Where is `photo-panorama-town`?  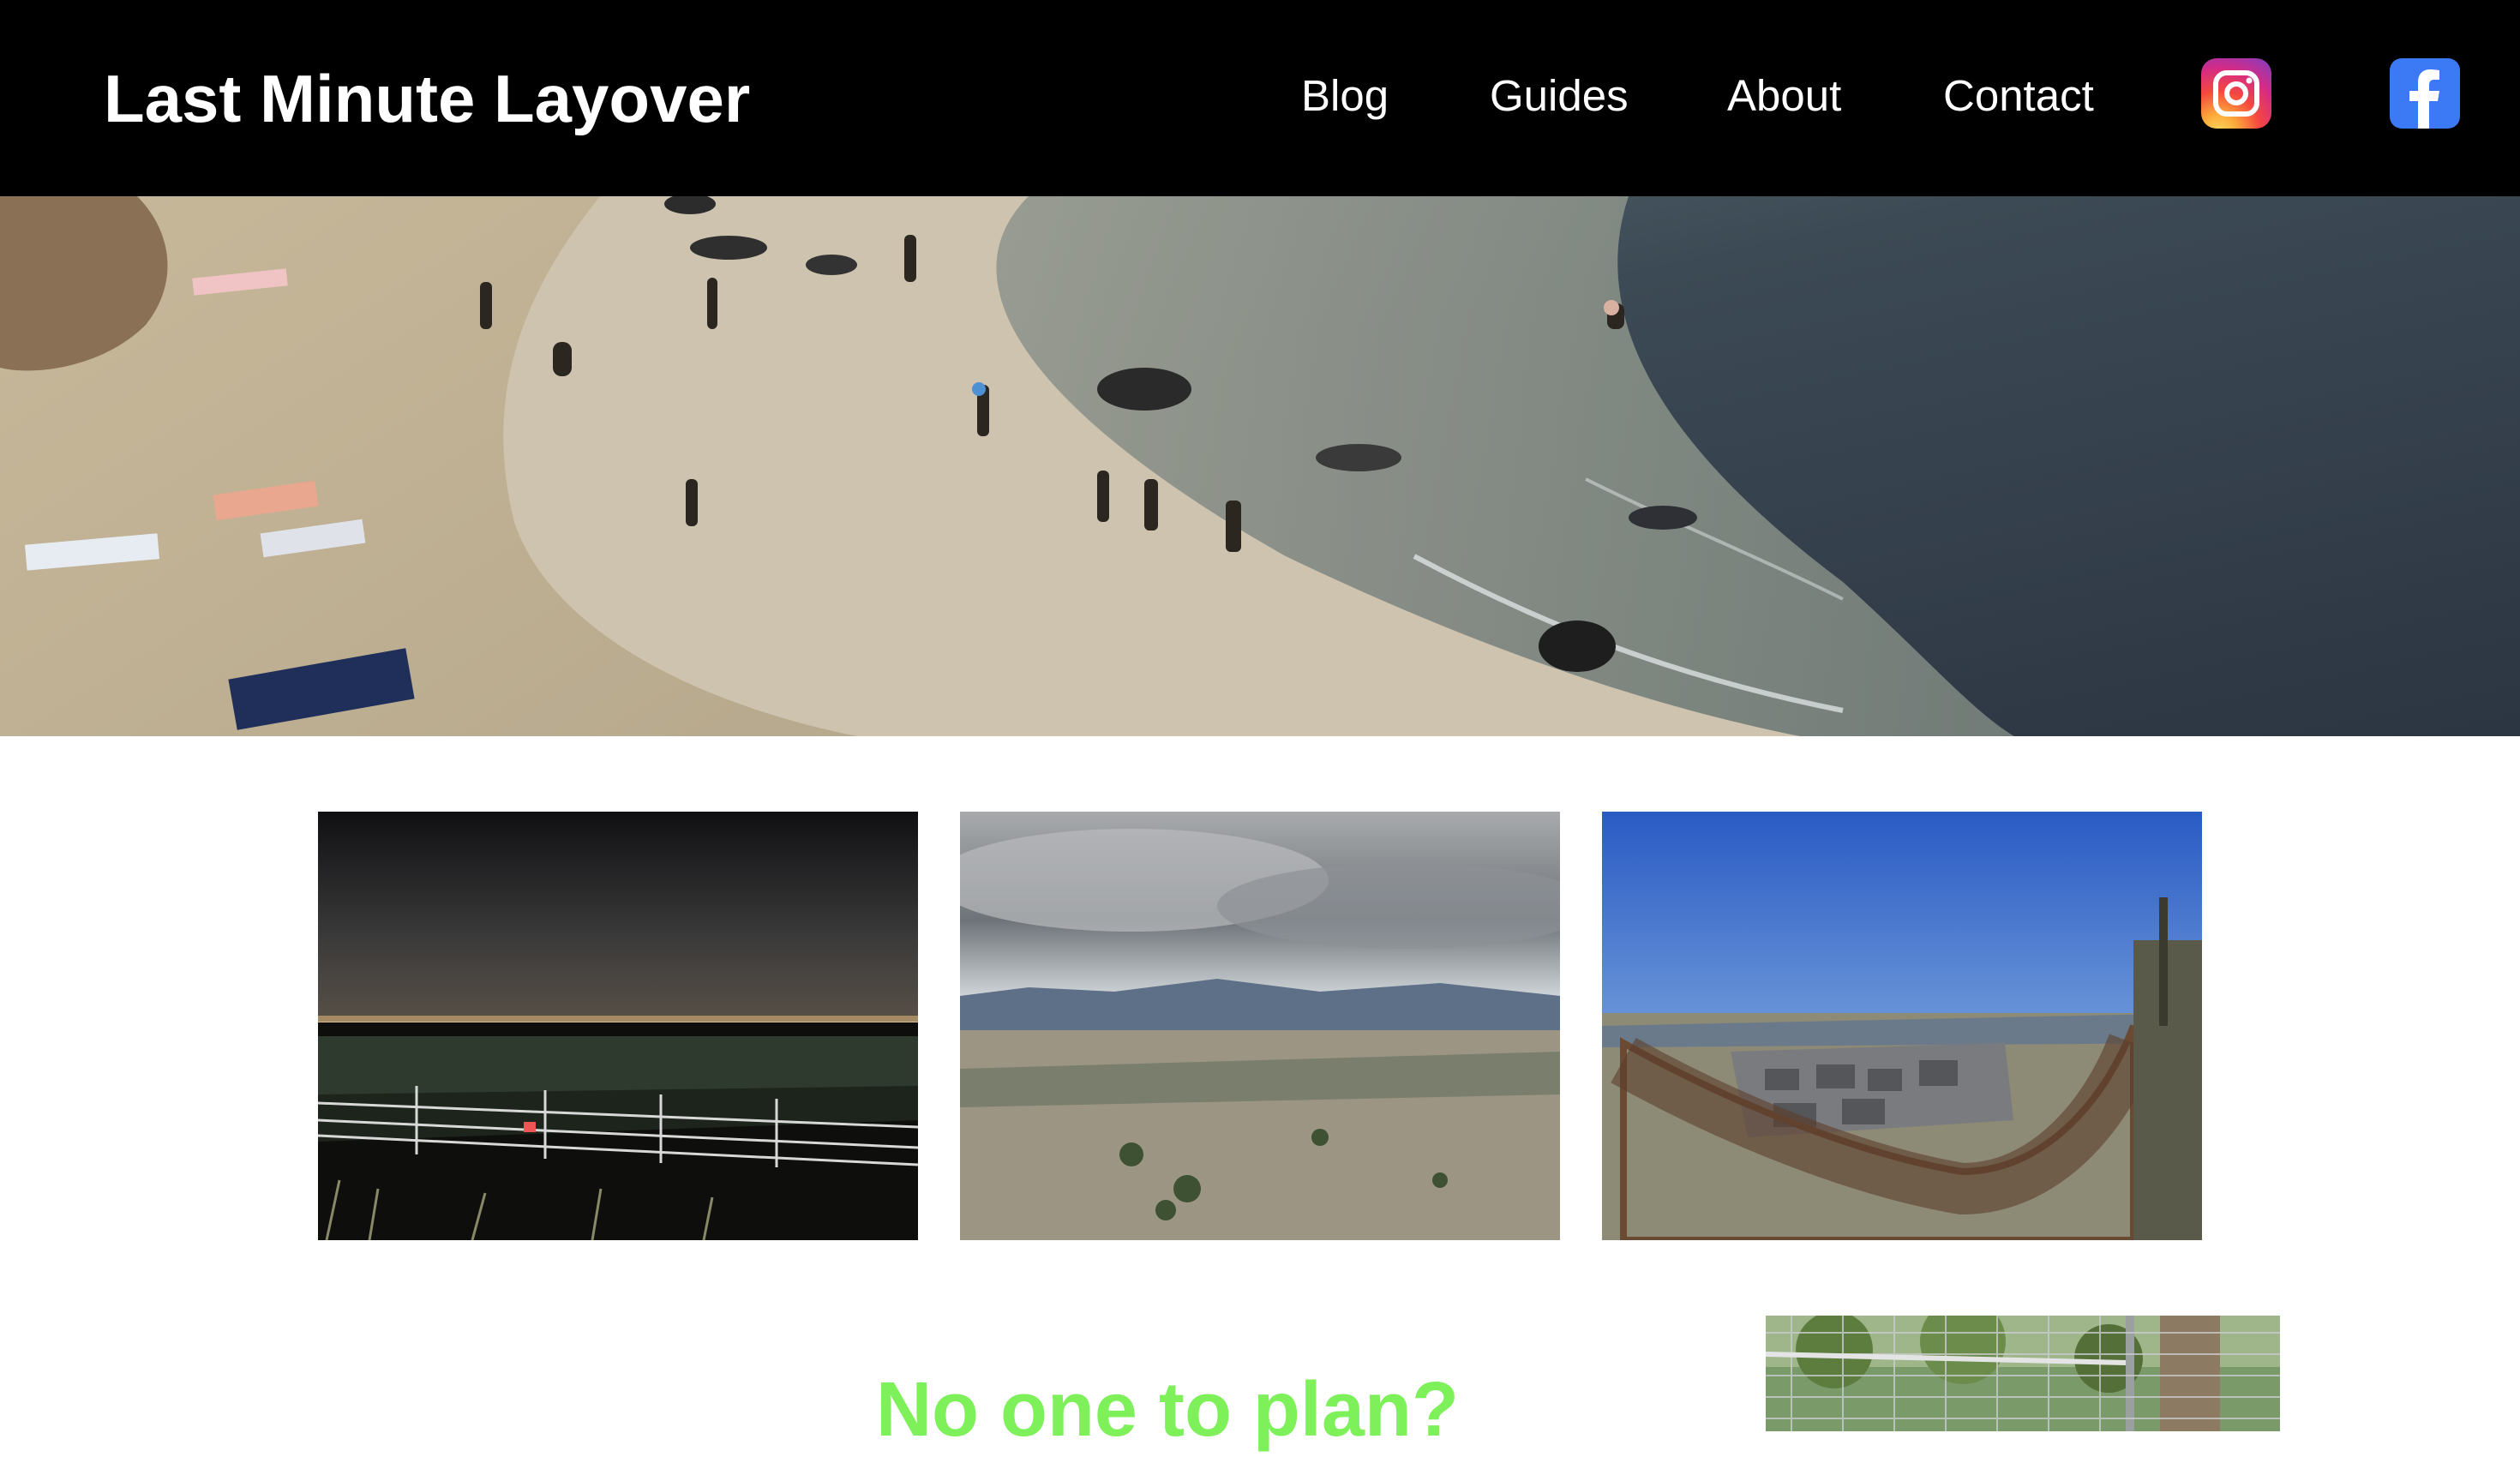 photo-panorama-town is located at coordinates (1902, 1026).